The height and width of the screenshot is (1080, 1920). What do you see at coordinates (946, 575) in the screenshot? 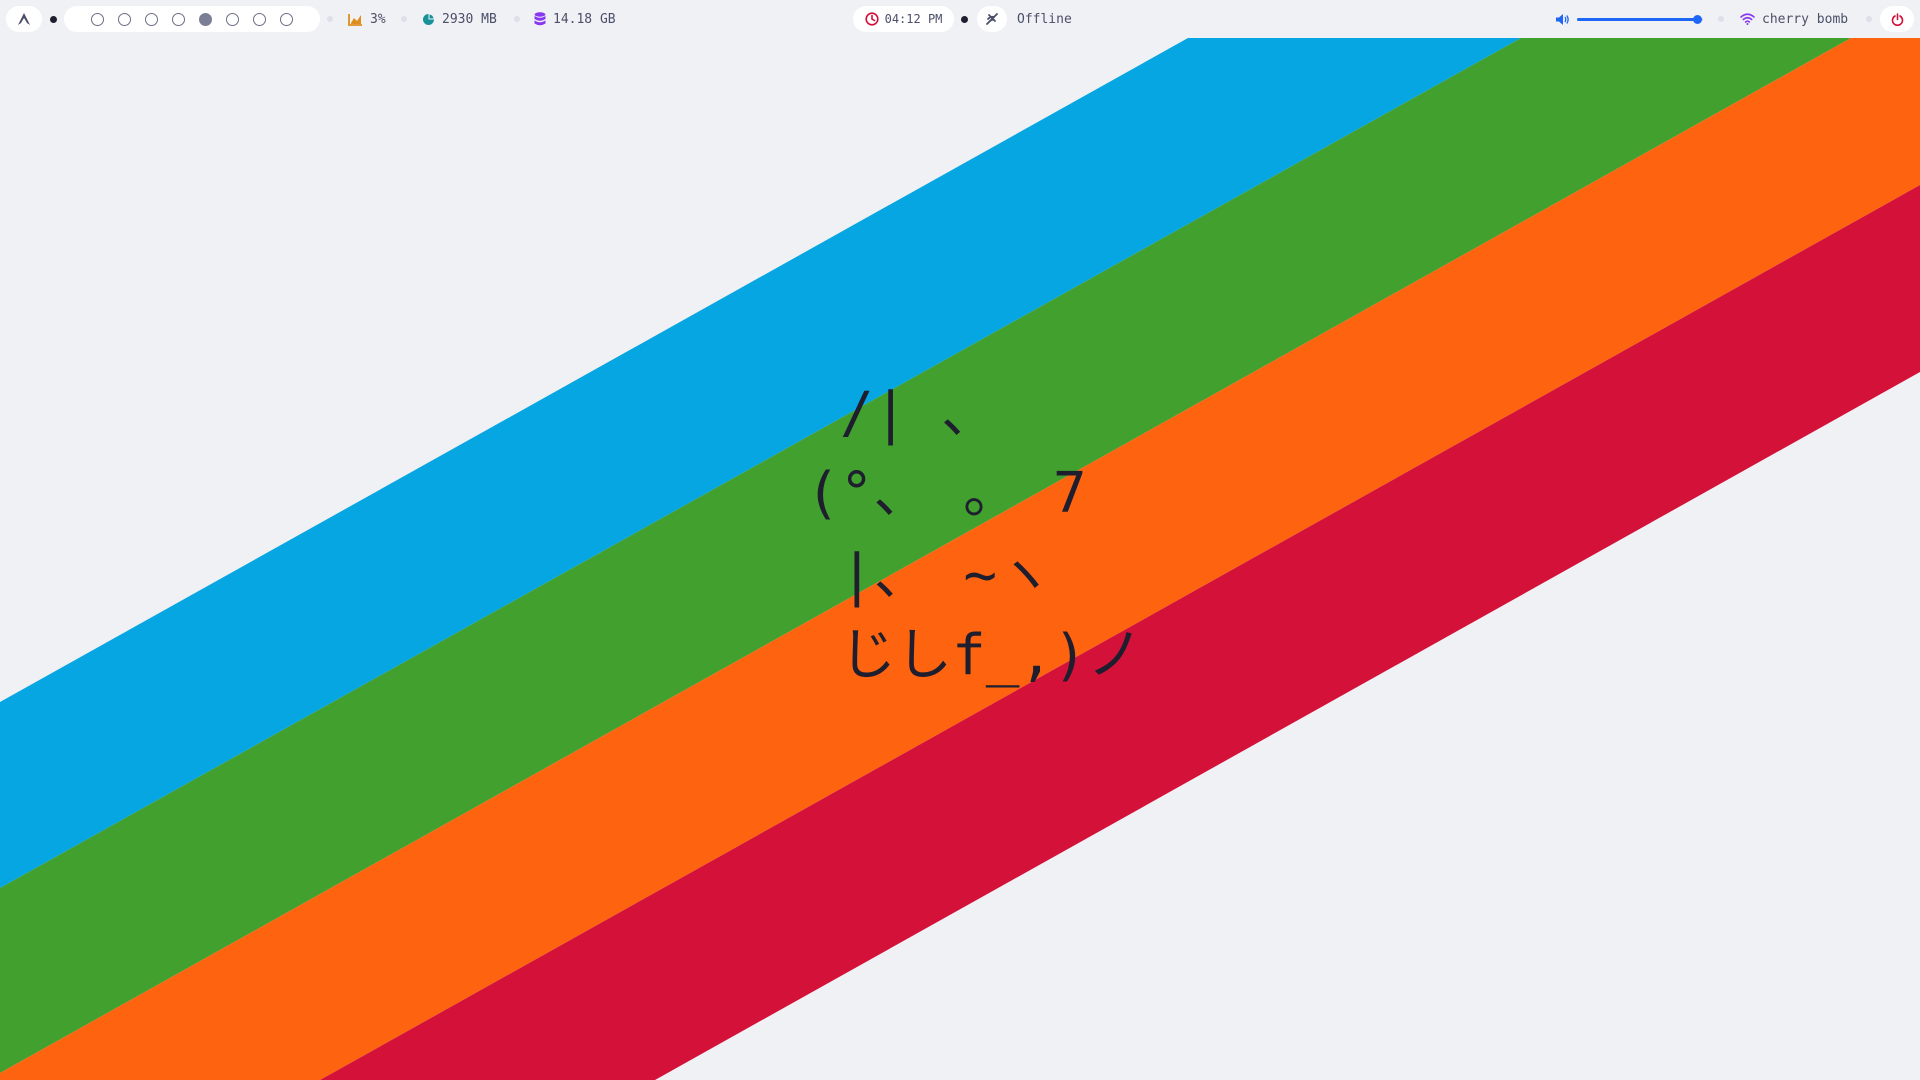
I see `ascii-line-3: |、 ~ヽ` at bounding box center [946, 575].